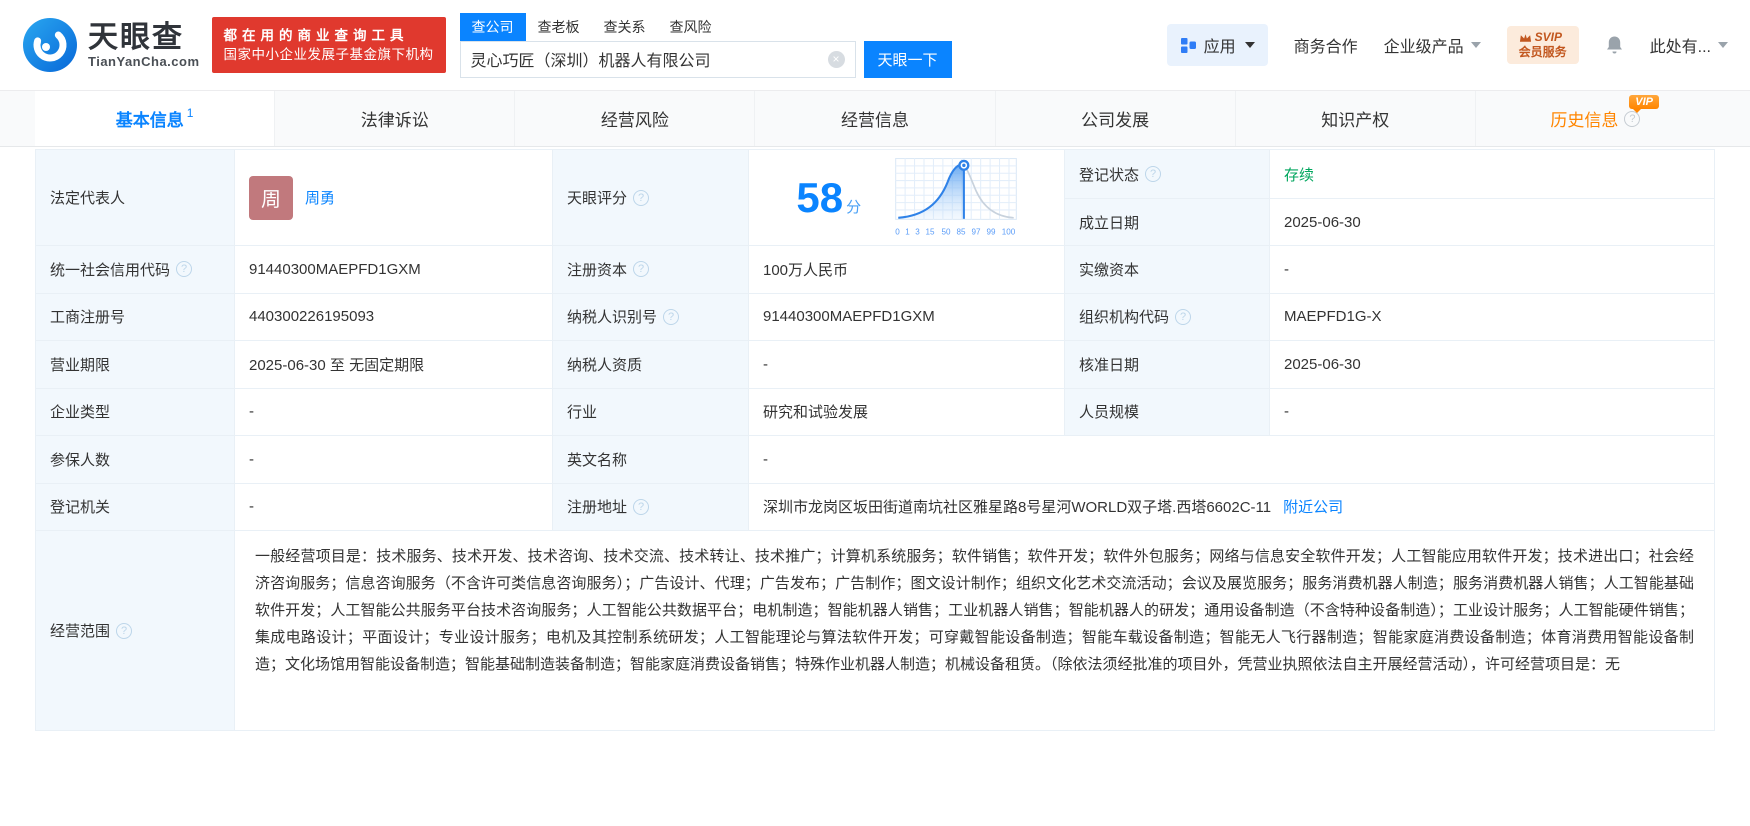 The image size is (1750, 826). Describe the element at coordinates (1249, 45) in the screenshot. I see `chevron-down-icon` at that location.